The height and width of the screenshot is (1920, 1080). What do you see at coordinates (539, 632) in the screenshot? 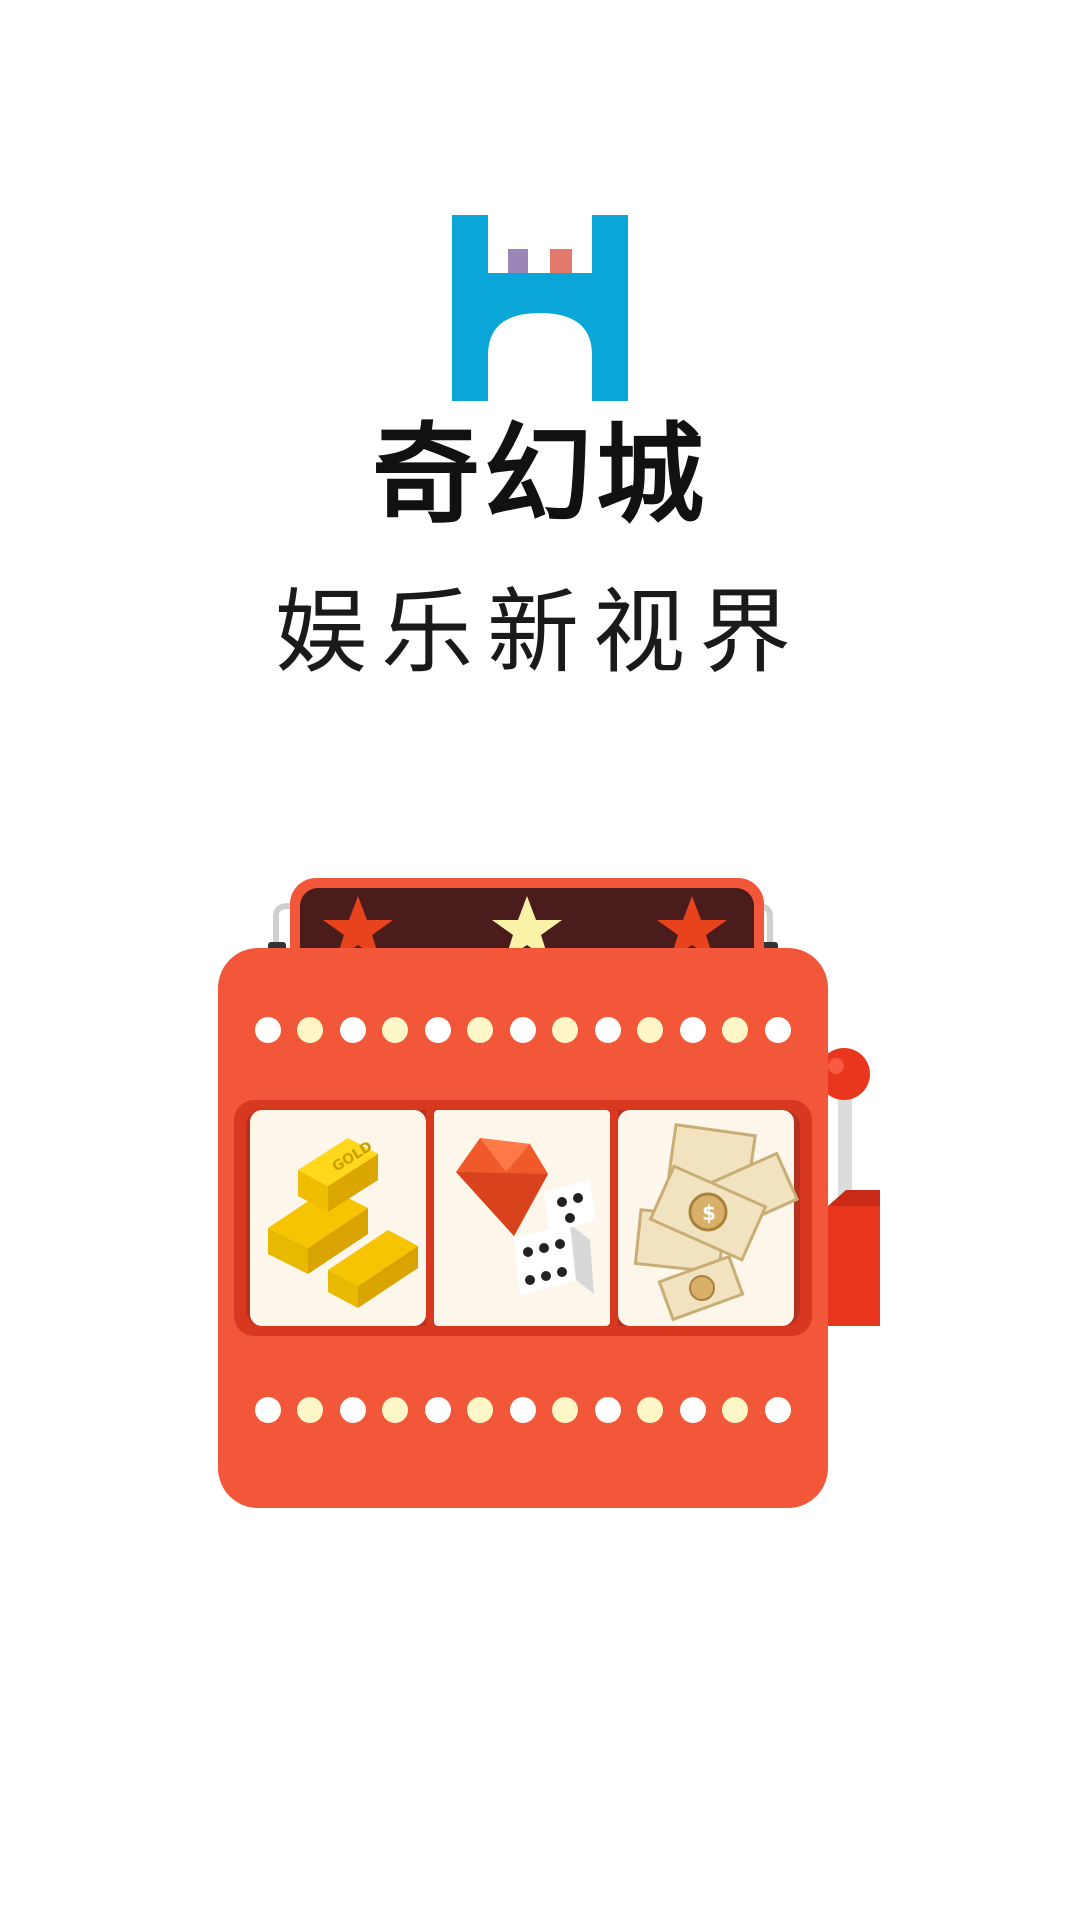
I see `tagline: 娱乐新视界` at bounding box center [539, 632].